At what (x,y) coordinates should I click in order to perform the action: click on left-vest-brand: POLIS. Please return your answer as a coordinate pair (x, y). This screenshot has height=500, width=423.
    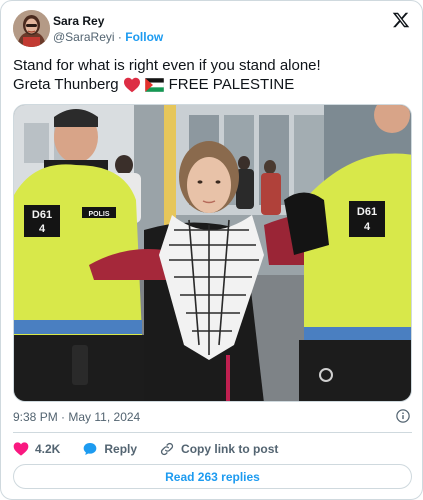
    Looking at the image, I should click on (98, 214).